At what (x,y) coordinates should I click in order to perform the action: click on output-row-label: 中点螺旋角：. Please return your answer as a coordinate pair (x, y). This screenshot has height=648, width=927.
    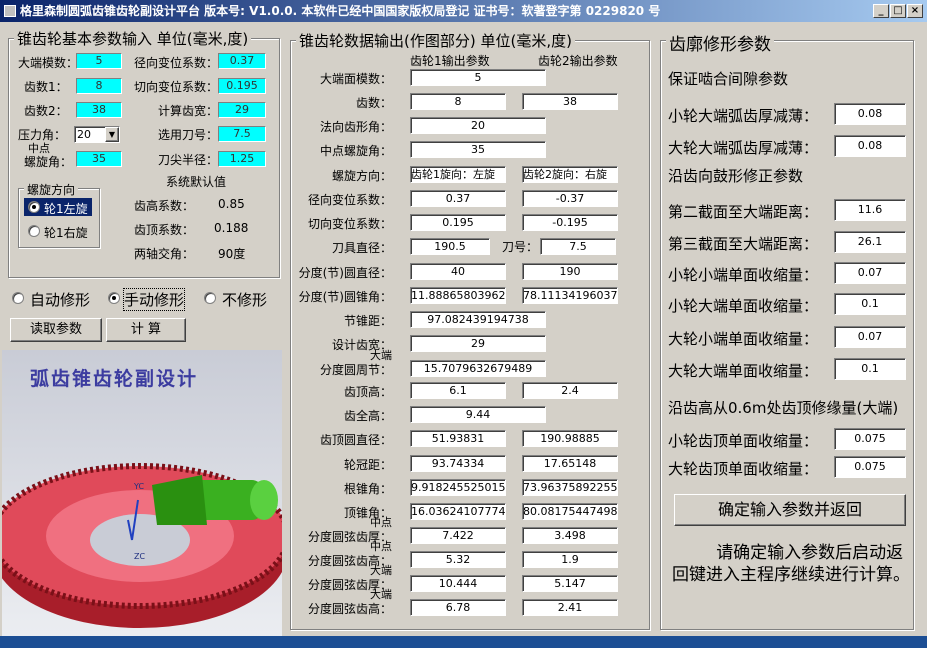
    Looking at the image, I should click on (355, 151).